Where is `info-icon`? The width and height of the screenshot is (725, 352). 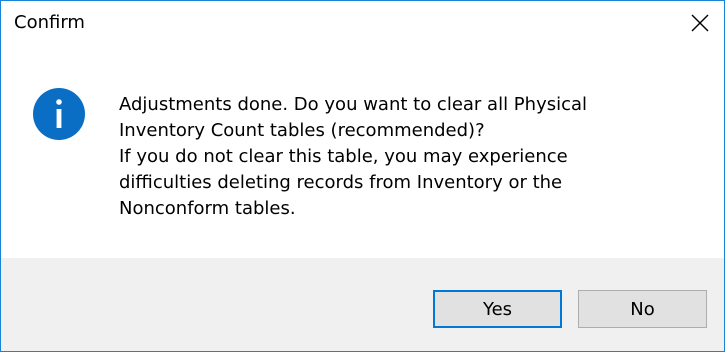
info-icon is located at coordinates (59, 114).